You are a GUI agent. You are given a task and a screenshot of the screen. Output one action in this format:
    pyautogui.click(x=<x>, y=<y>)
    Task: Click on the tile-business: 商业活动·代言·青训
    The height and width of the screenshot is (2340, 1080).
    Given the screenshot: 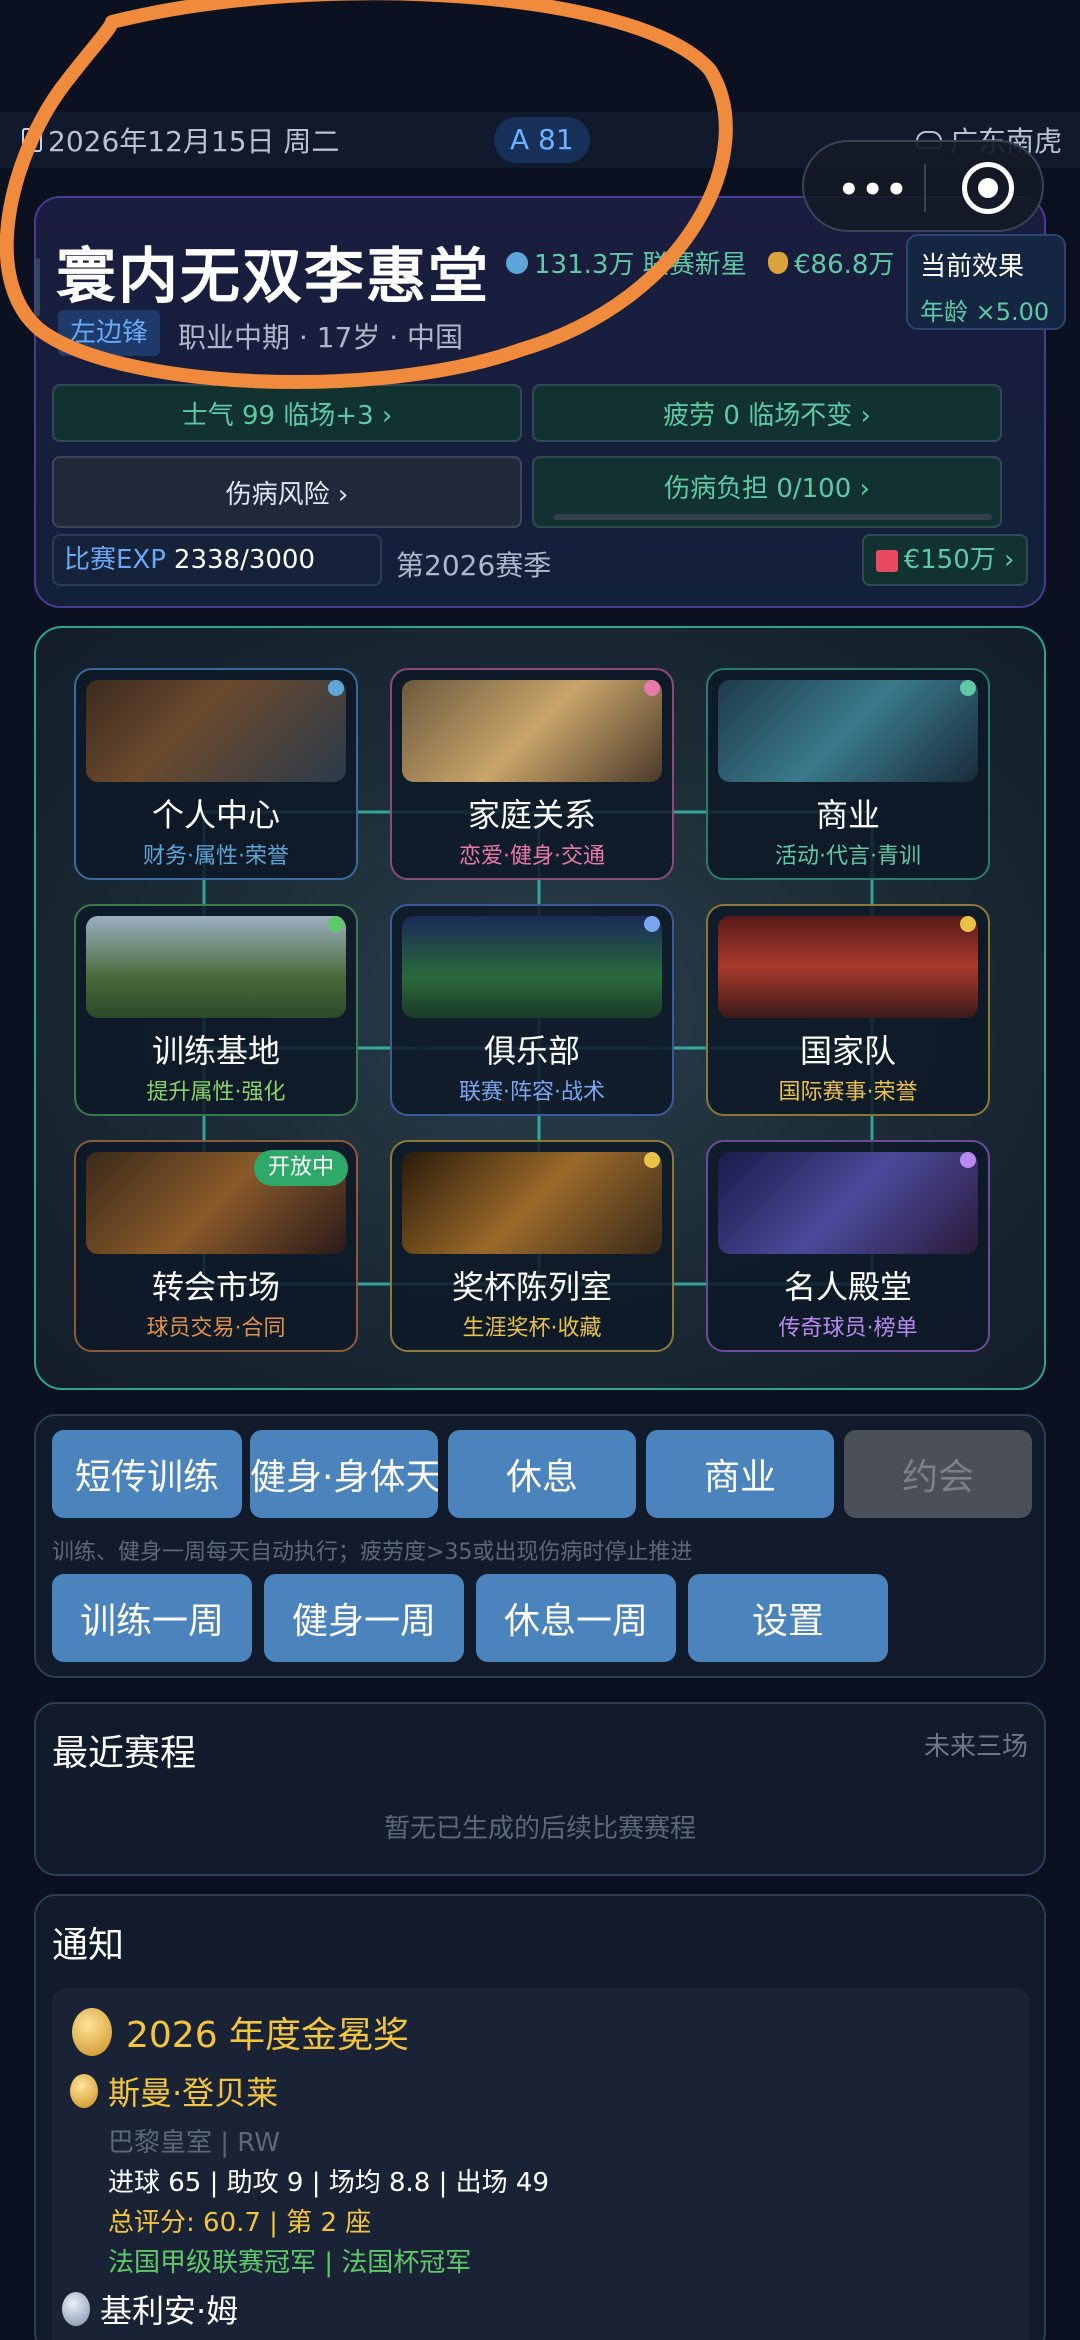 What is the action you would take?
    pyautogui.click(x=848, y=774)
    